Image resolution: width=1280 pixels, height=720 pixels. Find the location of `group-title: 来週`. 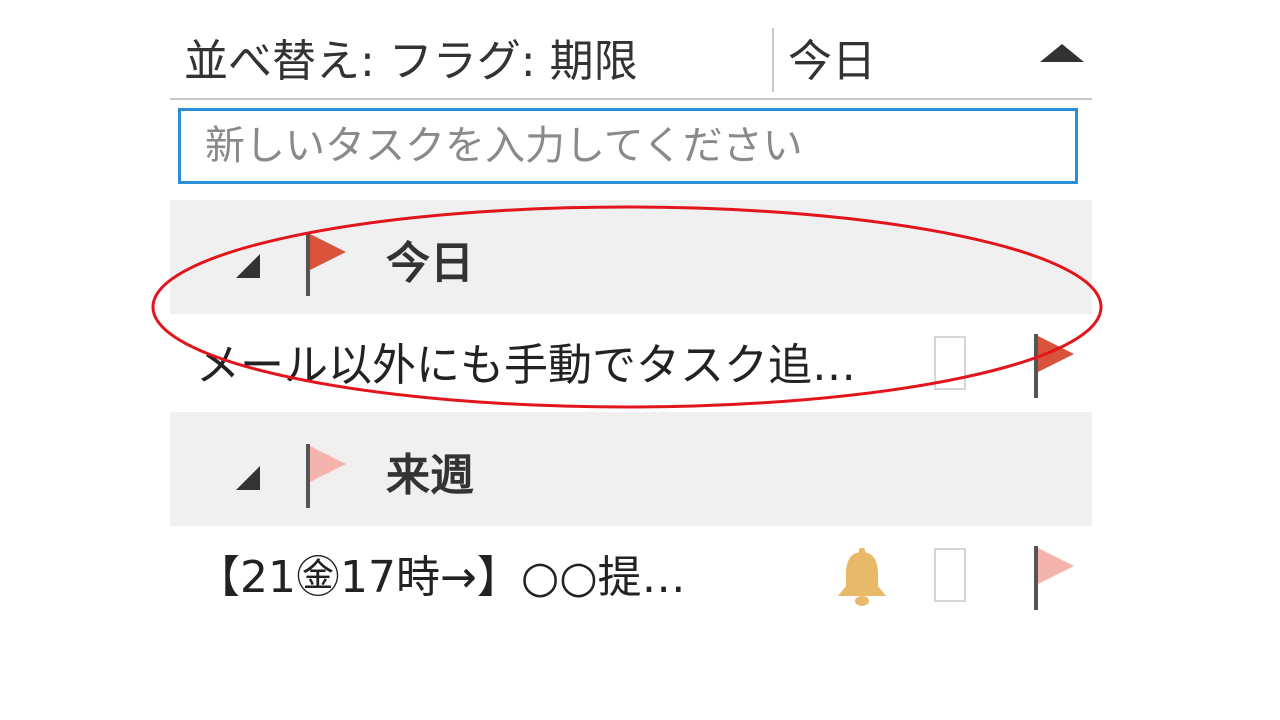

group-title: 来週 is located at coordinates (430, 475).